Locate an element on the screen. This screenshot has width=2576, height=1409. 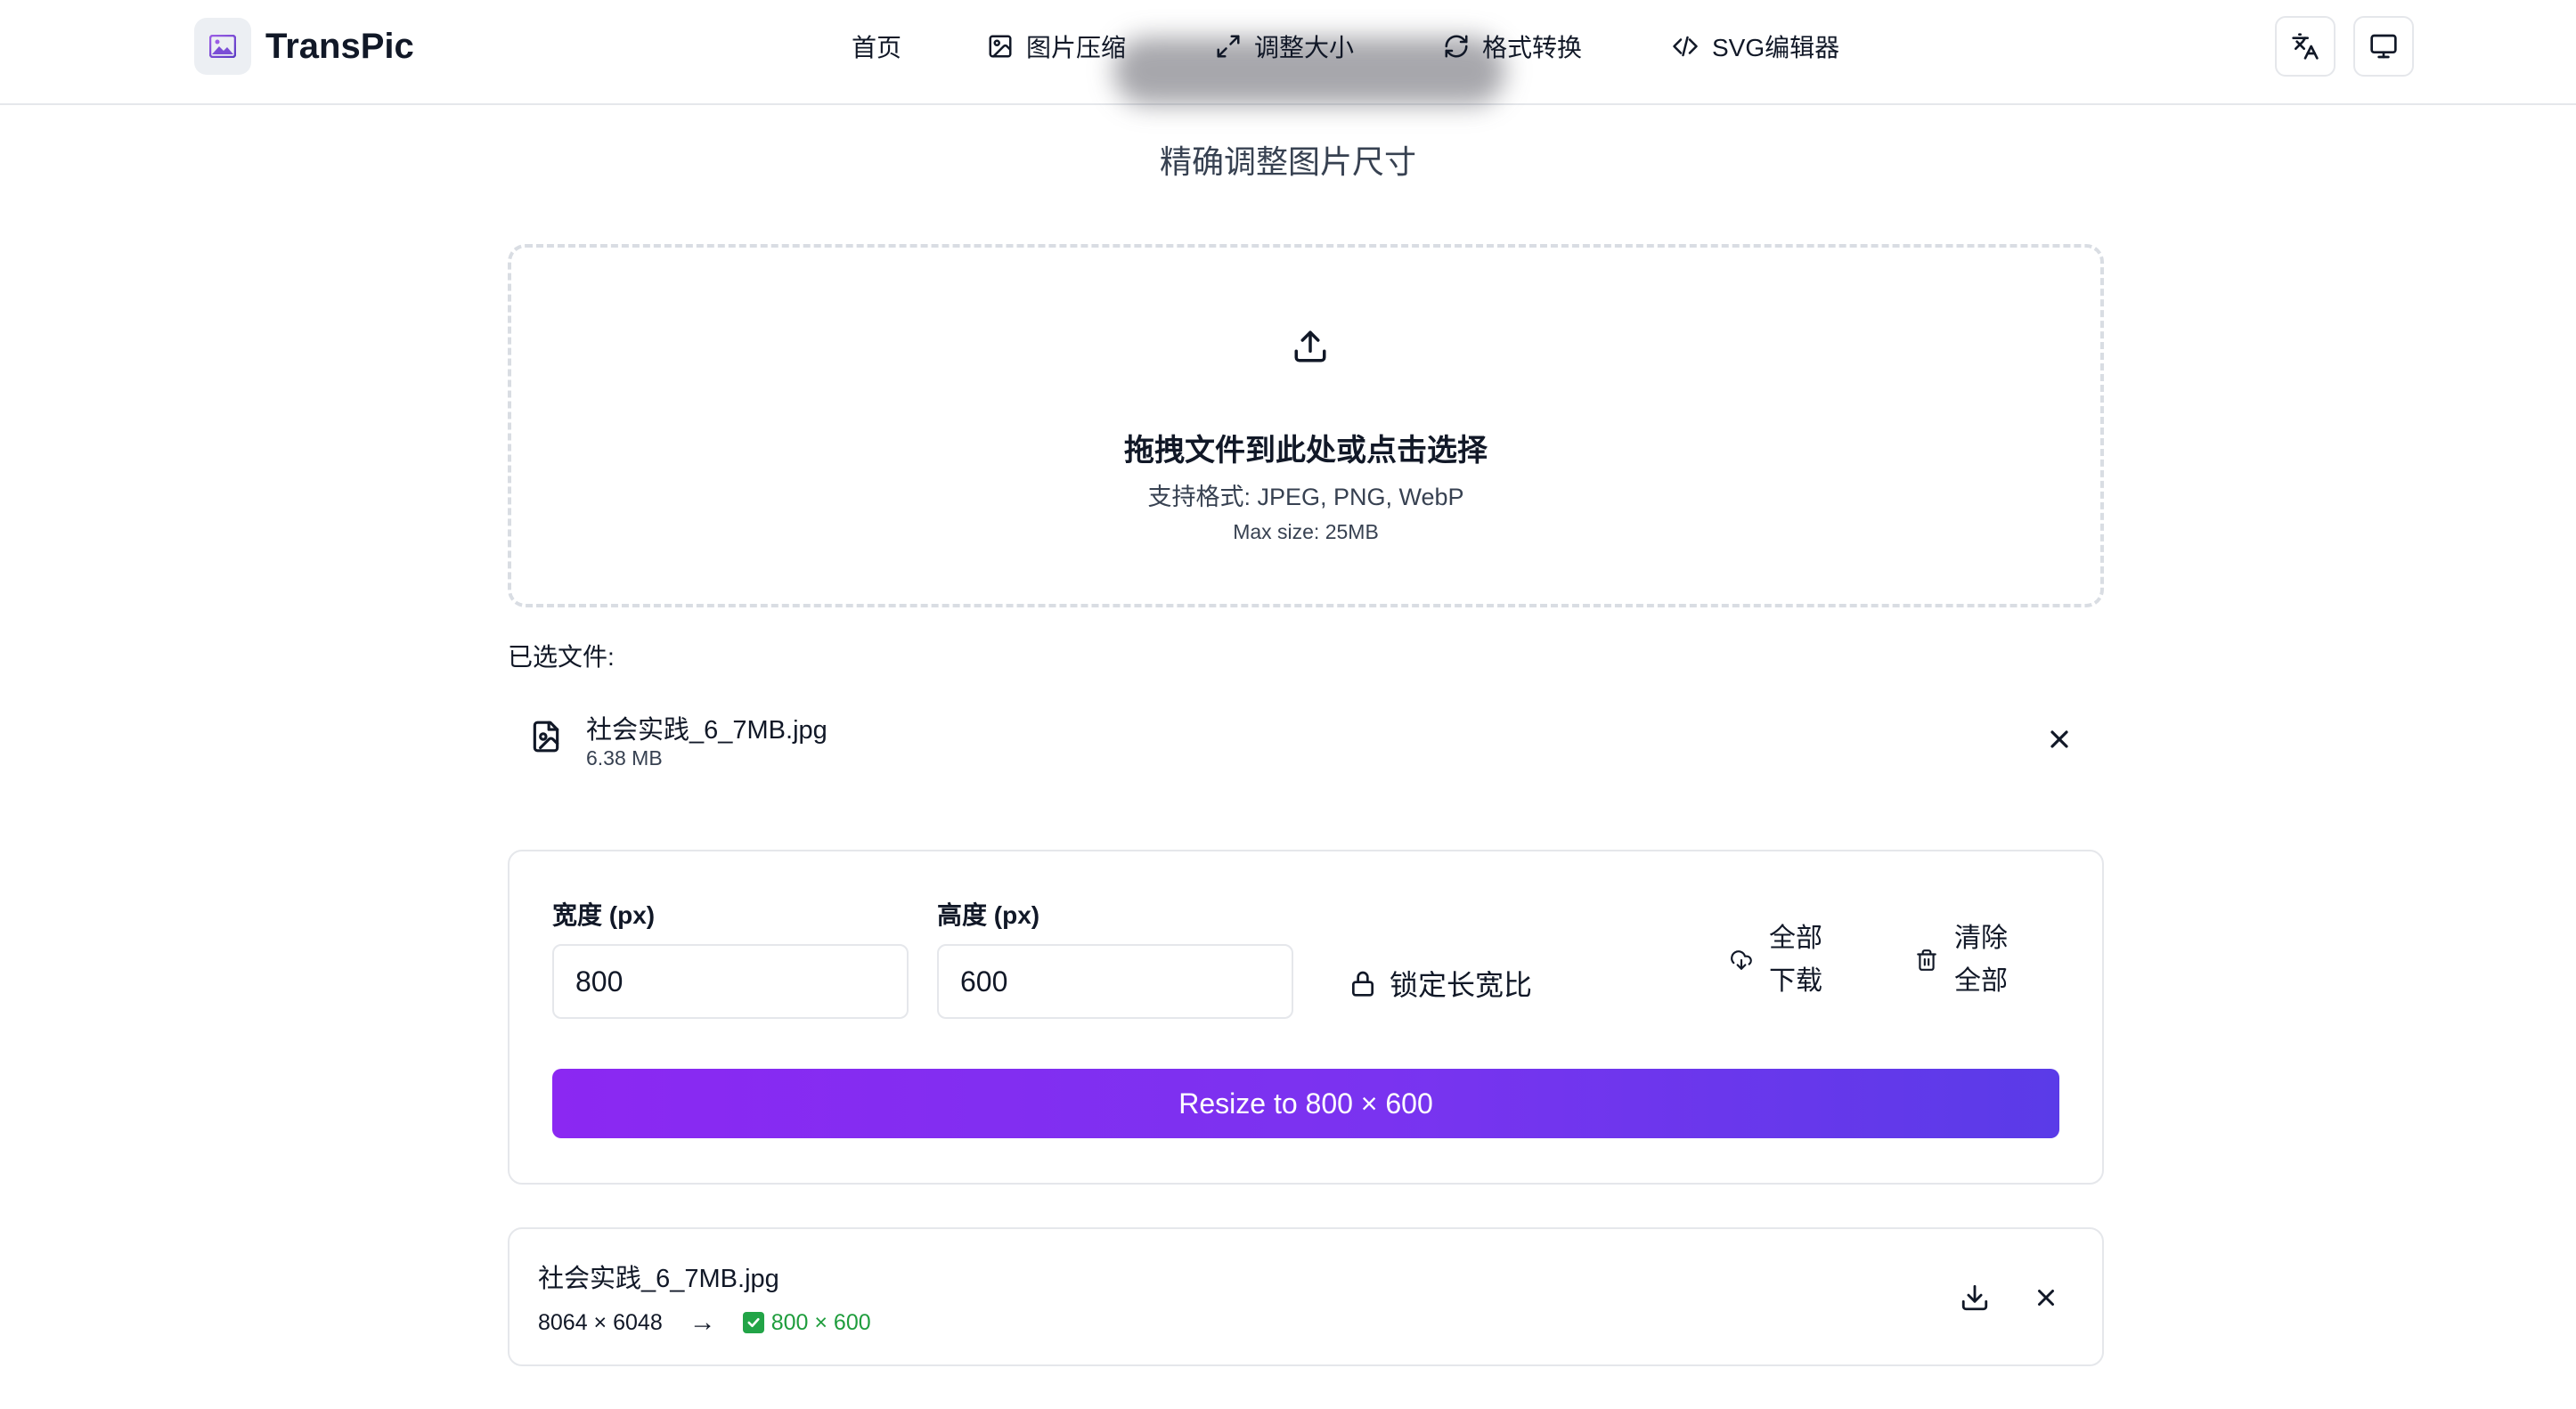
nav-convert: 格式转换 is located at coordinates (1513, 47).